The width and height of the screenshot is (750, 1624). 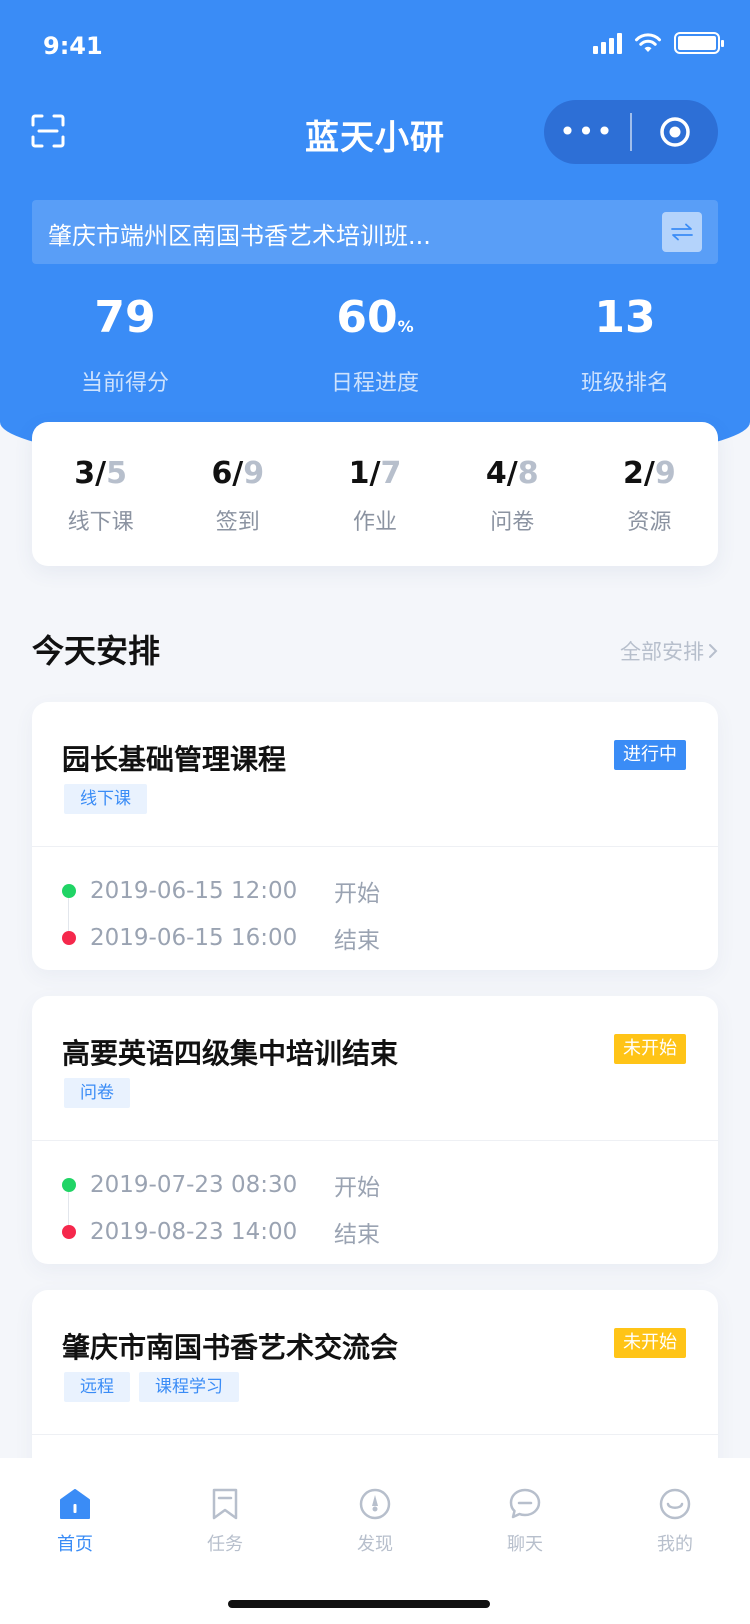 I want to click on battery-icon, so click(x=699, y=43).